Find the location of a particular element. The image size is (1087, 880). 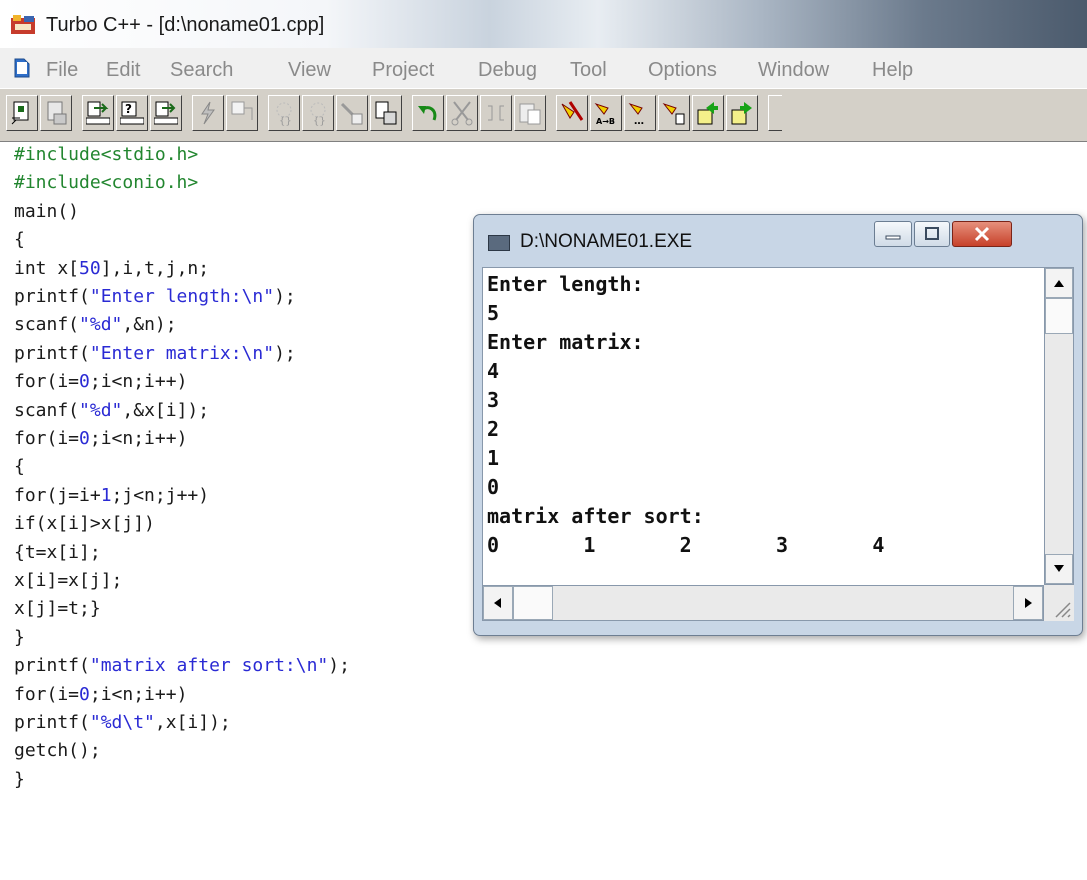

close-icon is located at coordinates (982, 234).